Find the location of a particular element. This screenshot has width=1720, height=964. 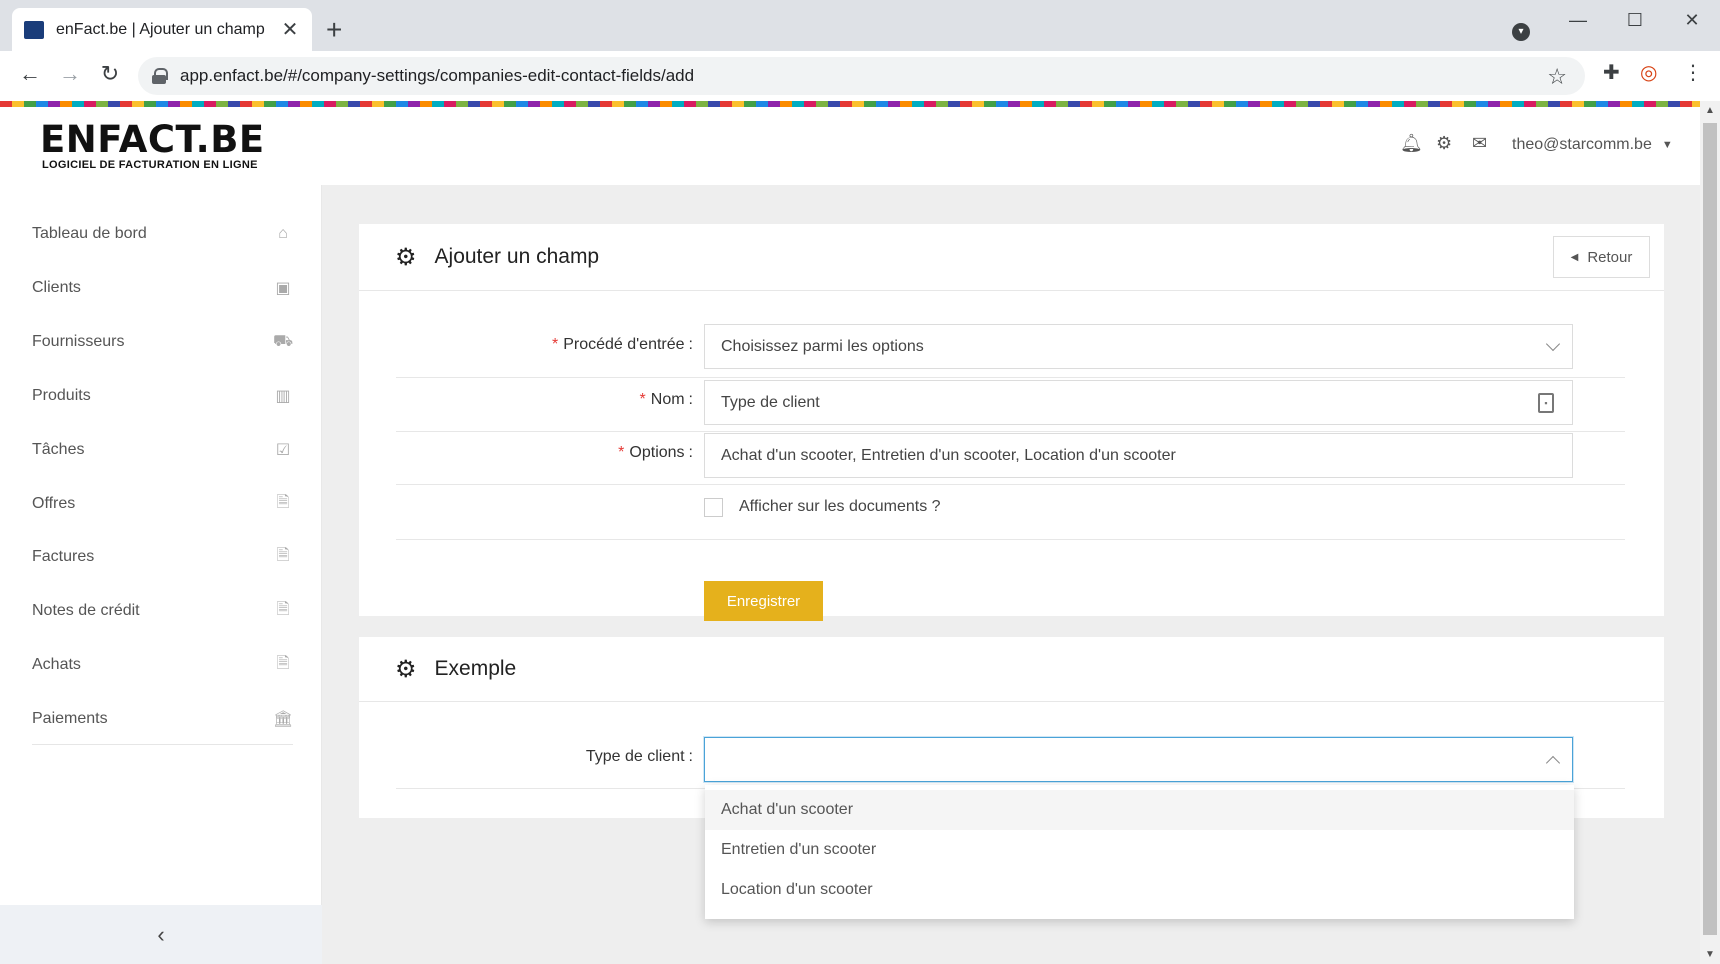

chevron-up-icon is located at coordinates (1553, 763).